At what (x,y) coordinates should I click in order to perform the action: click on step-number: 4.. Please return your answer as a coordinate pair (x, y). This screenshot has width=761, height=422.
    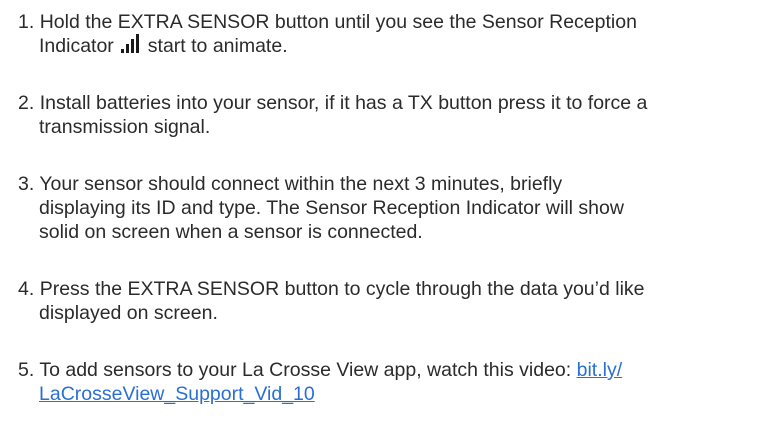
    Looking at the image, I should click on (26, 289).